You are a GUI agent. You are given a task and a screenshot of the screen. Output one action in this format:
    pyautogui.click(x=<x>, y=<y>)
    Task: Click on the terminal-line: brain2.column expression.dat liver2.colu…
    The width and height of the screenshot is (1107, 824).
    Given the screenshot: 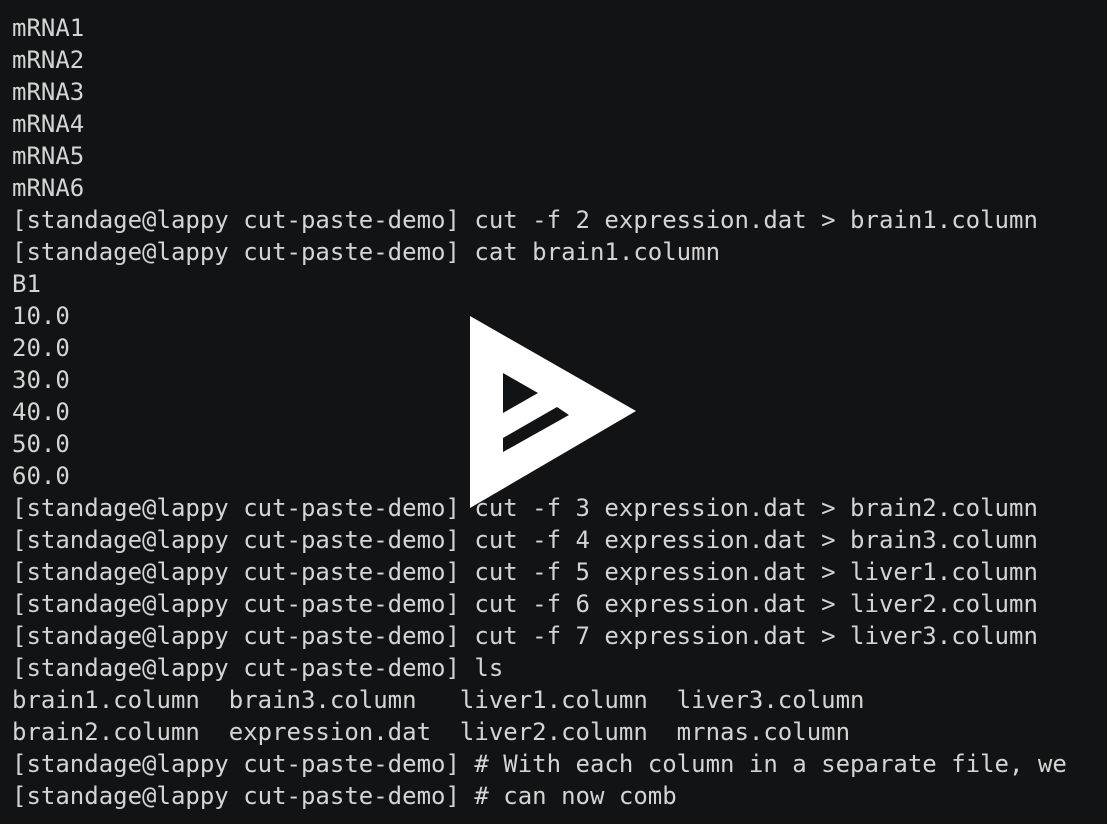 What is the action you would take?
    pyautogui.click(x=431, y=732)
    